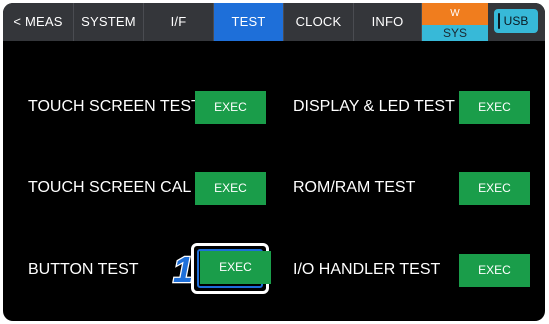 The height and width of the screenshot is (324, 549). I want to click on tab-info: INFO, so click(388, 22).